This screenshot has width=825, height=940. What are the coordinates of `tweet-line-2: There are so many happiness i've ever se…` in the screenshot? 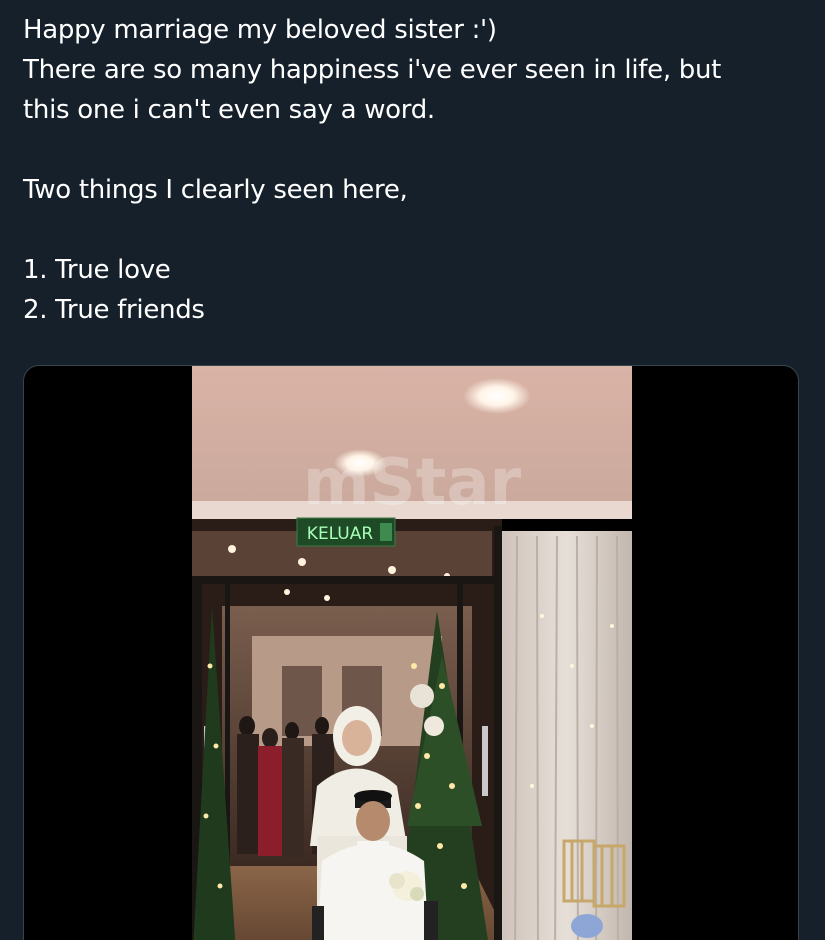 It's located at (372, 70).